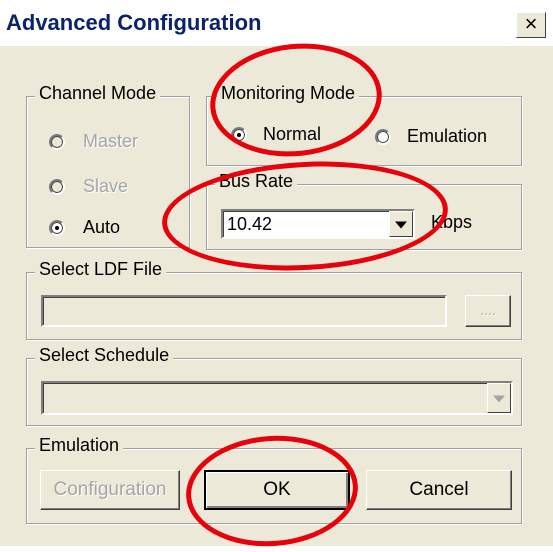 The height and width of the screenshot is (552, 553). What do you see at coordinates (101, 269) in the screenshot?
I see `ldf-file-legend: Select LDF File` at bounding box center [101, 269].